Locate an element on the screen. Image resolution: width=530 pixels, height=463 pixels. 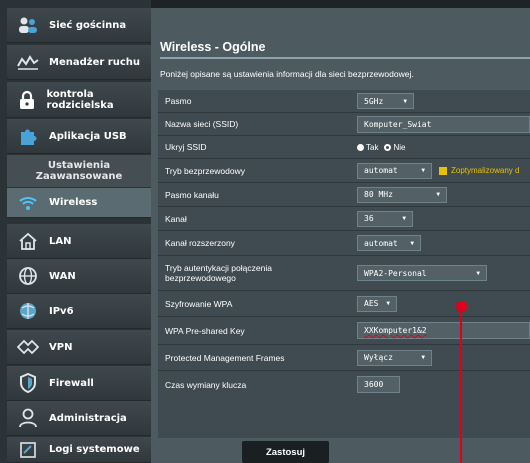
user-admin-icon is located at coordinates (28, 418).